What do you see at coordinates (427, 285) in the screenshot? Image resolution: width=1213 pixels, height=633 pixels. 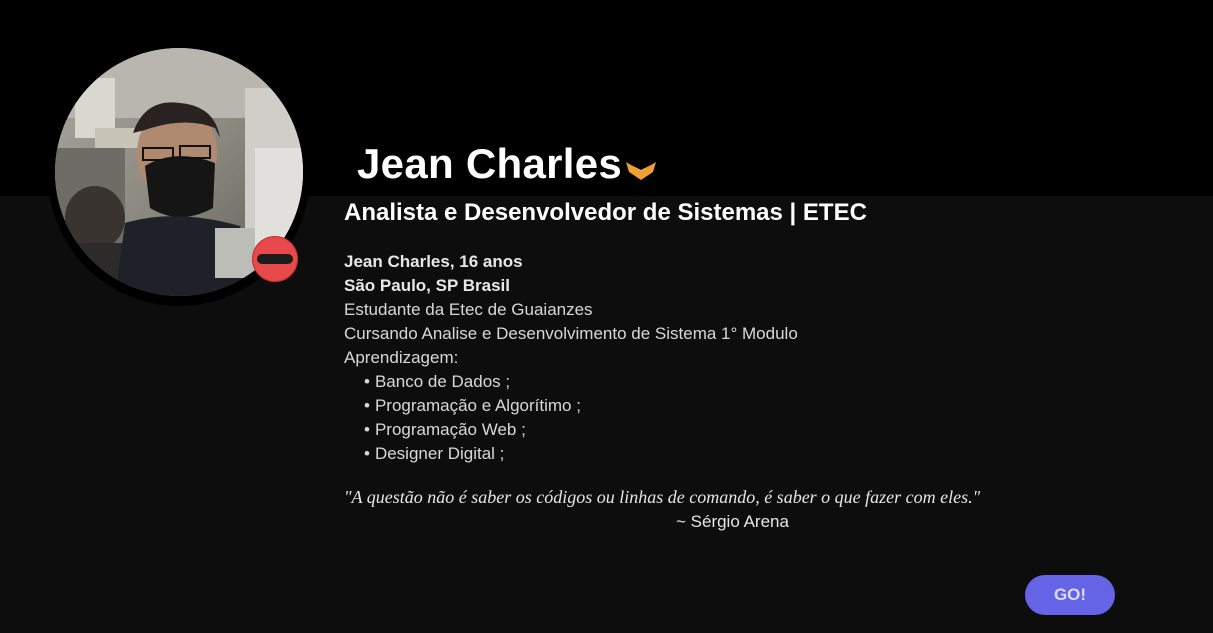 I see `bio-location: São Paulo, SP Brasil` at bounding box center [427, 285].